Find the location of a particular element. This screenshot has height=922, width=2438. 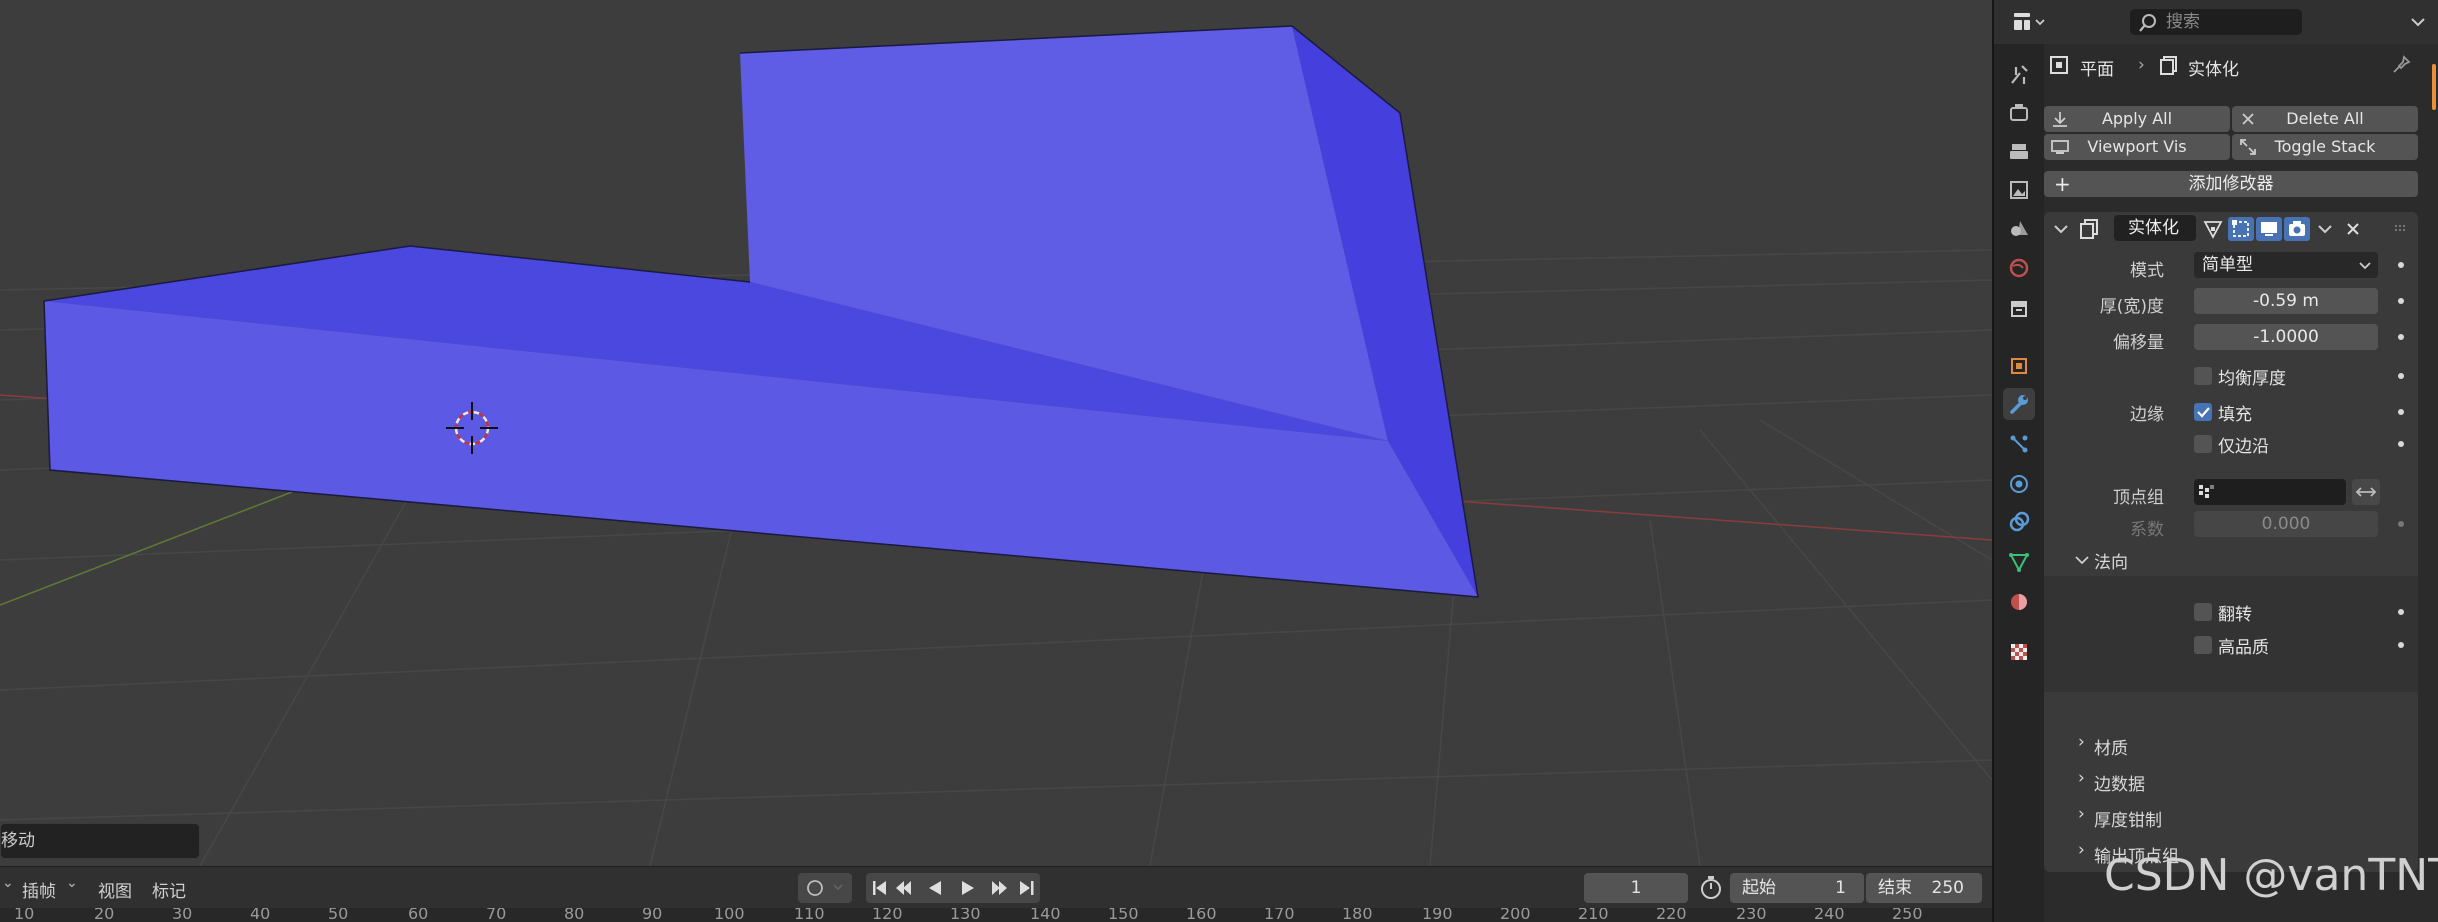

factor-field: 0.000 is located at coordinates (2286, 524).